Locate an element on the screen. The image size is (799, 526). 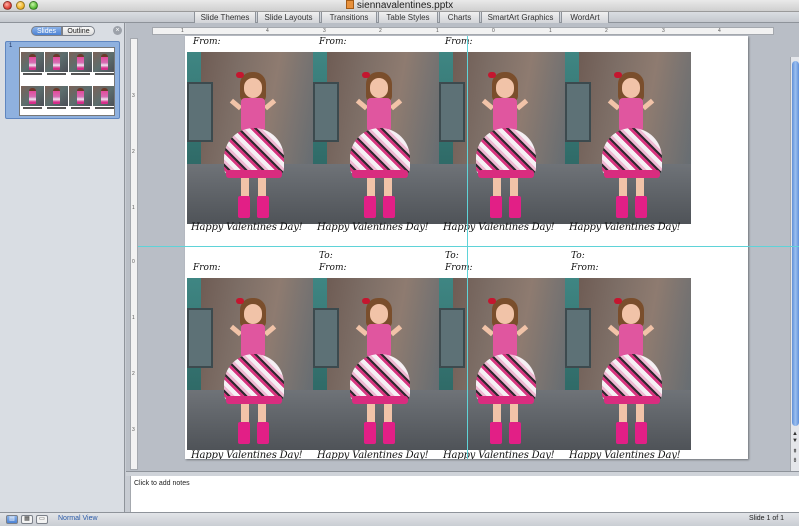
tab-charts: Charts is located at coordinates (459, 17).